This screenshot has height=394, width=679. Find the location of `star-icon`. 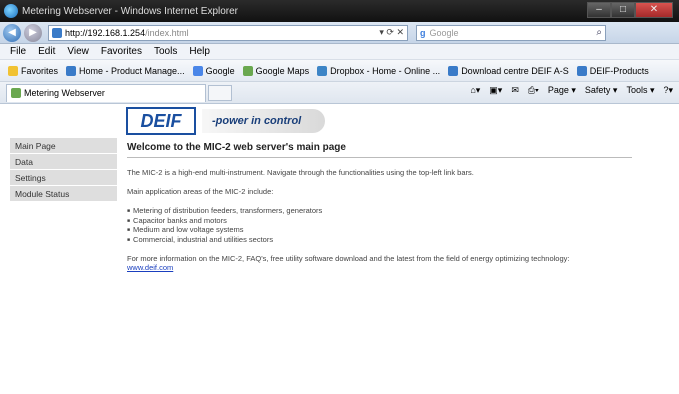

star-icon is located at coordinates (13, 70).